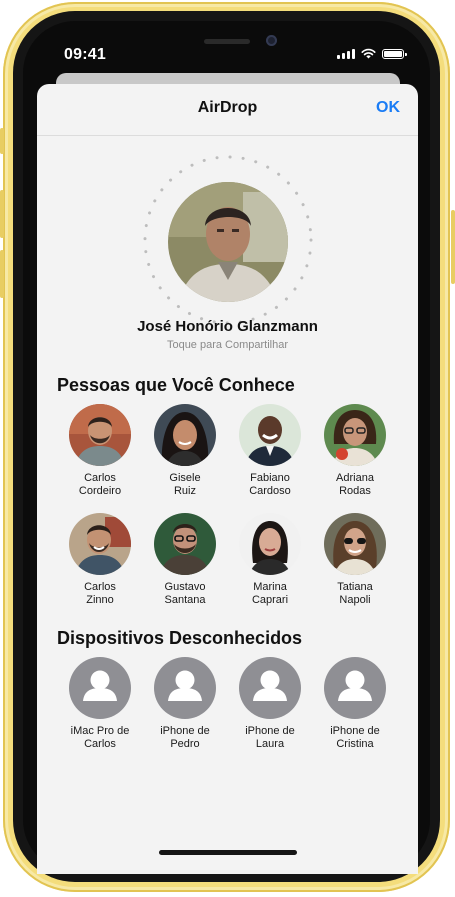 The image size is (455, 897). I want to click on battery-icon, so click(394, 54).